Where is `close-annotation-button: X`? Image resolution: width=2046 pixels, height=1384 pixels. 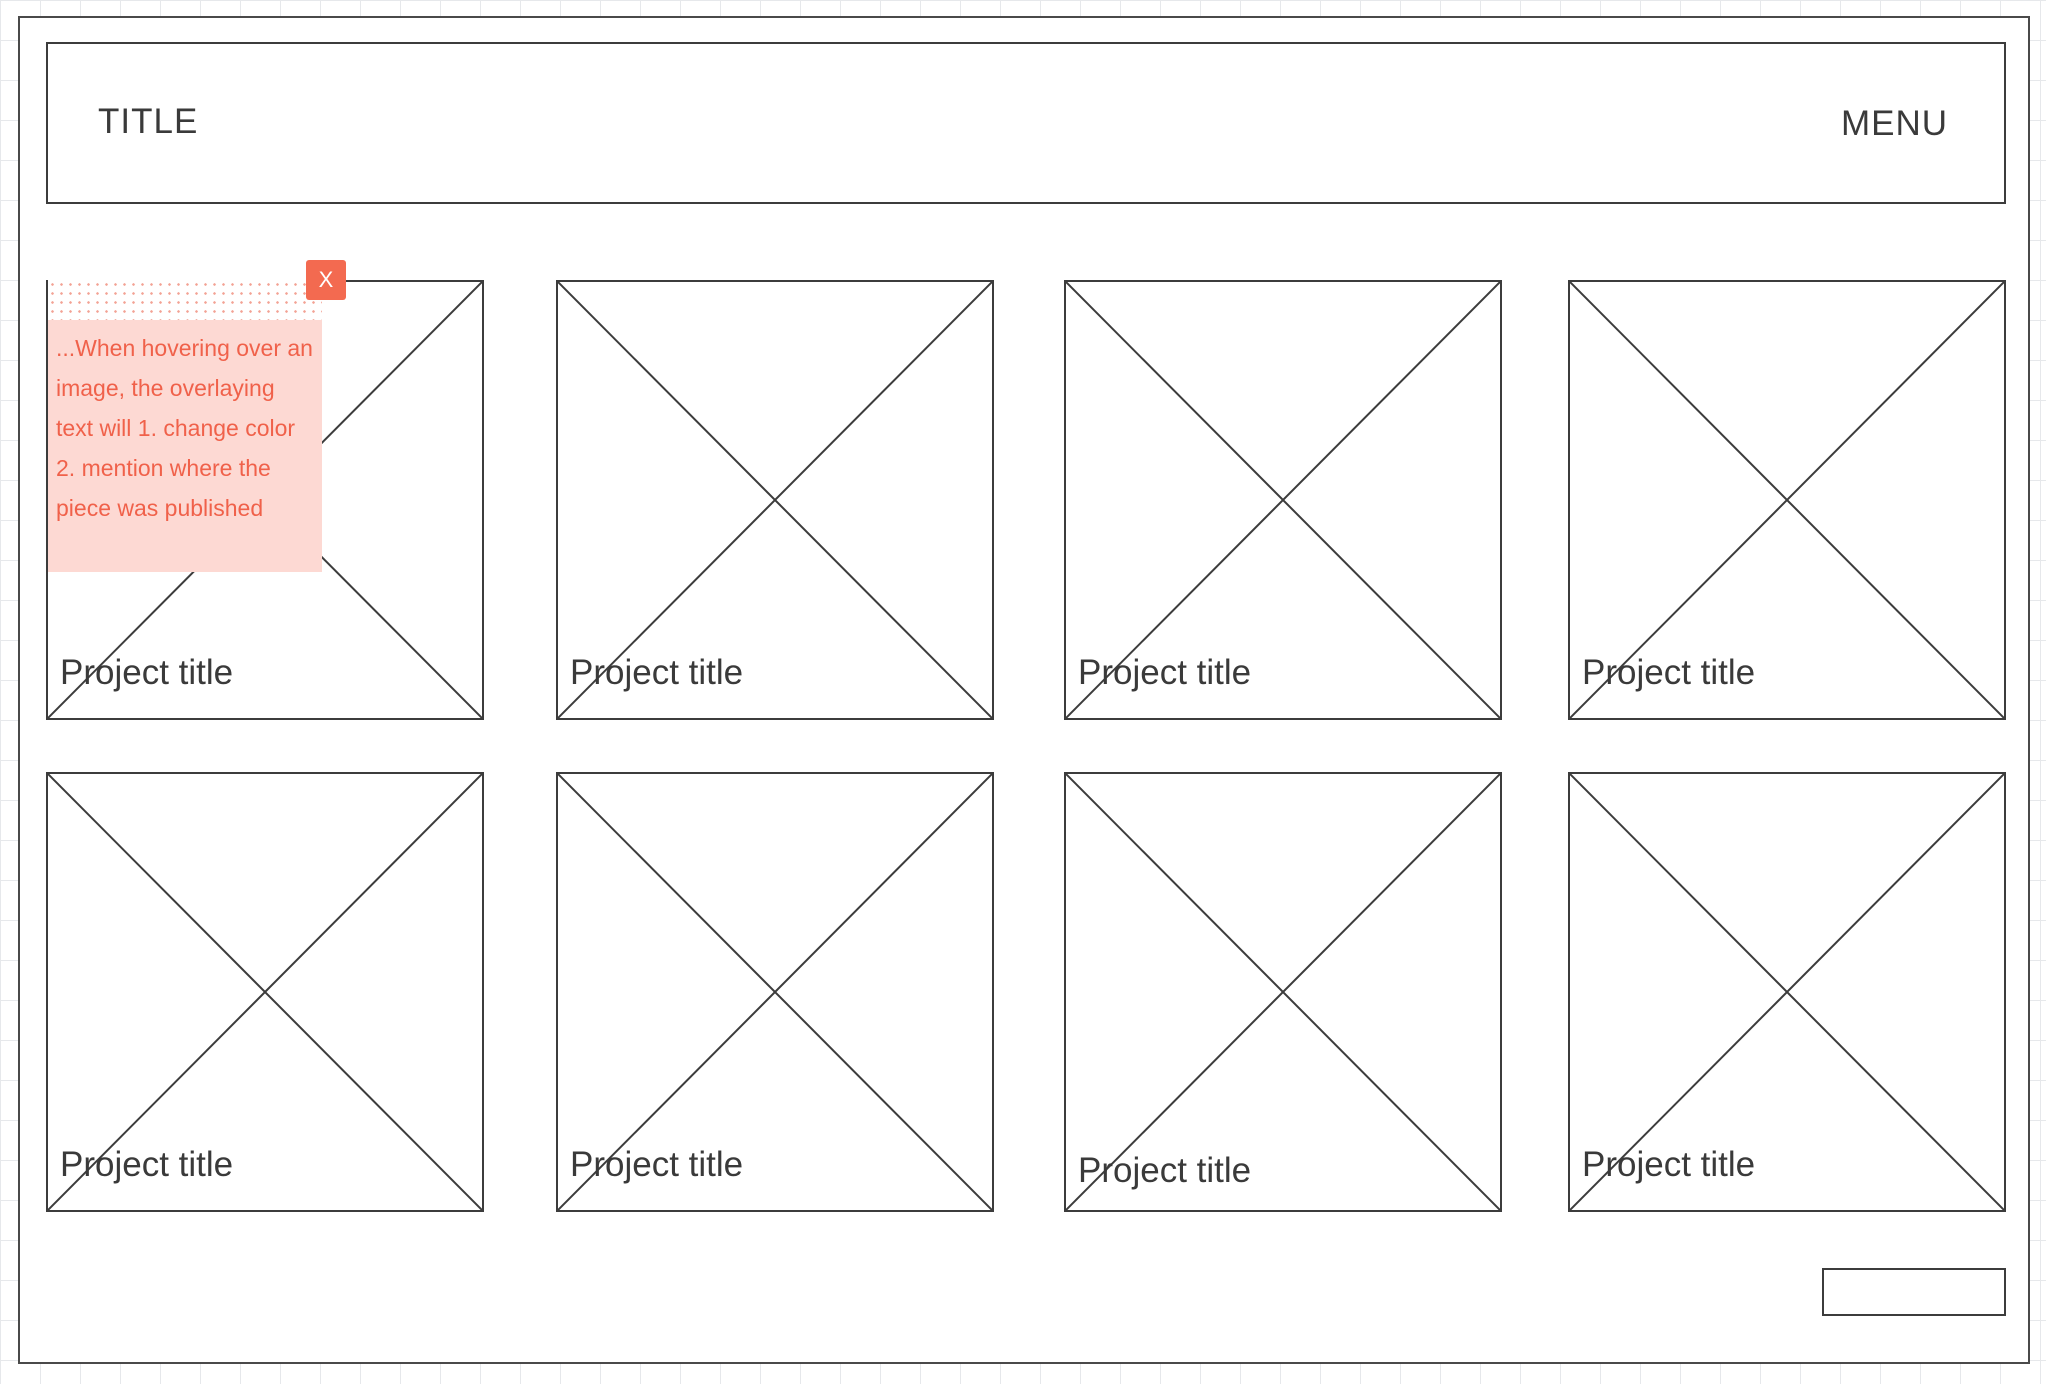 close-annotation-button: X is located at coordinates (326, 280).